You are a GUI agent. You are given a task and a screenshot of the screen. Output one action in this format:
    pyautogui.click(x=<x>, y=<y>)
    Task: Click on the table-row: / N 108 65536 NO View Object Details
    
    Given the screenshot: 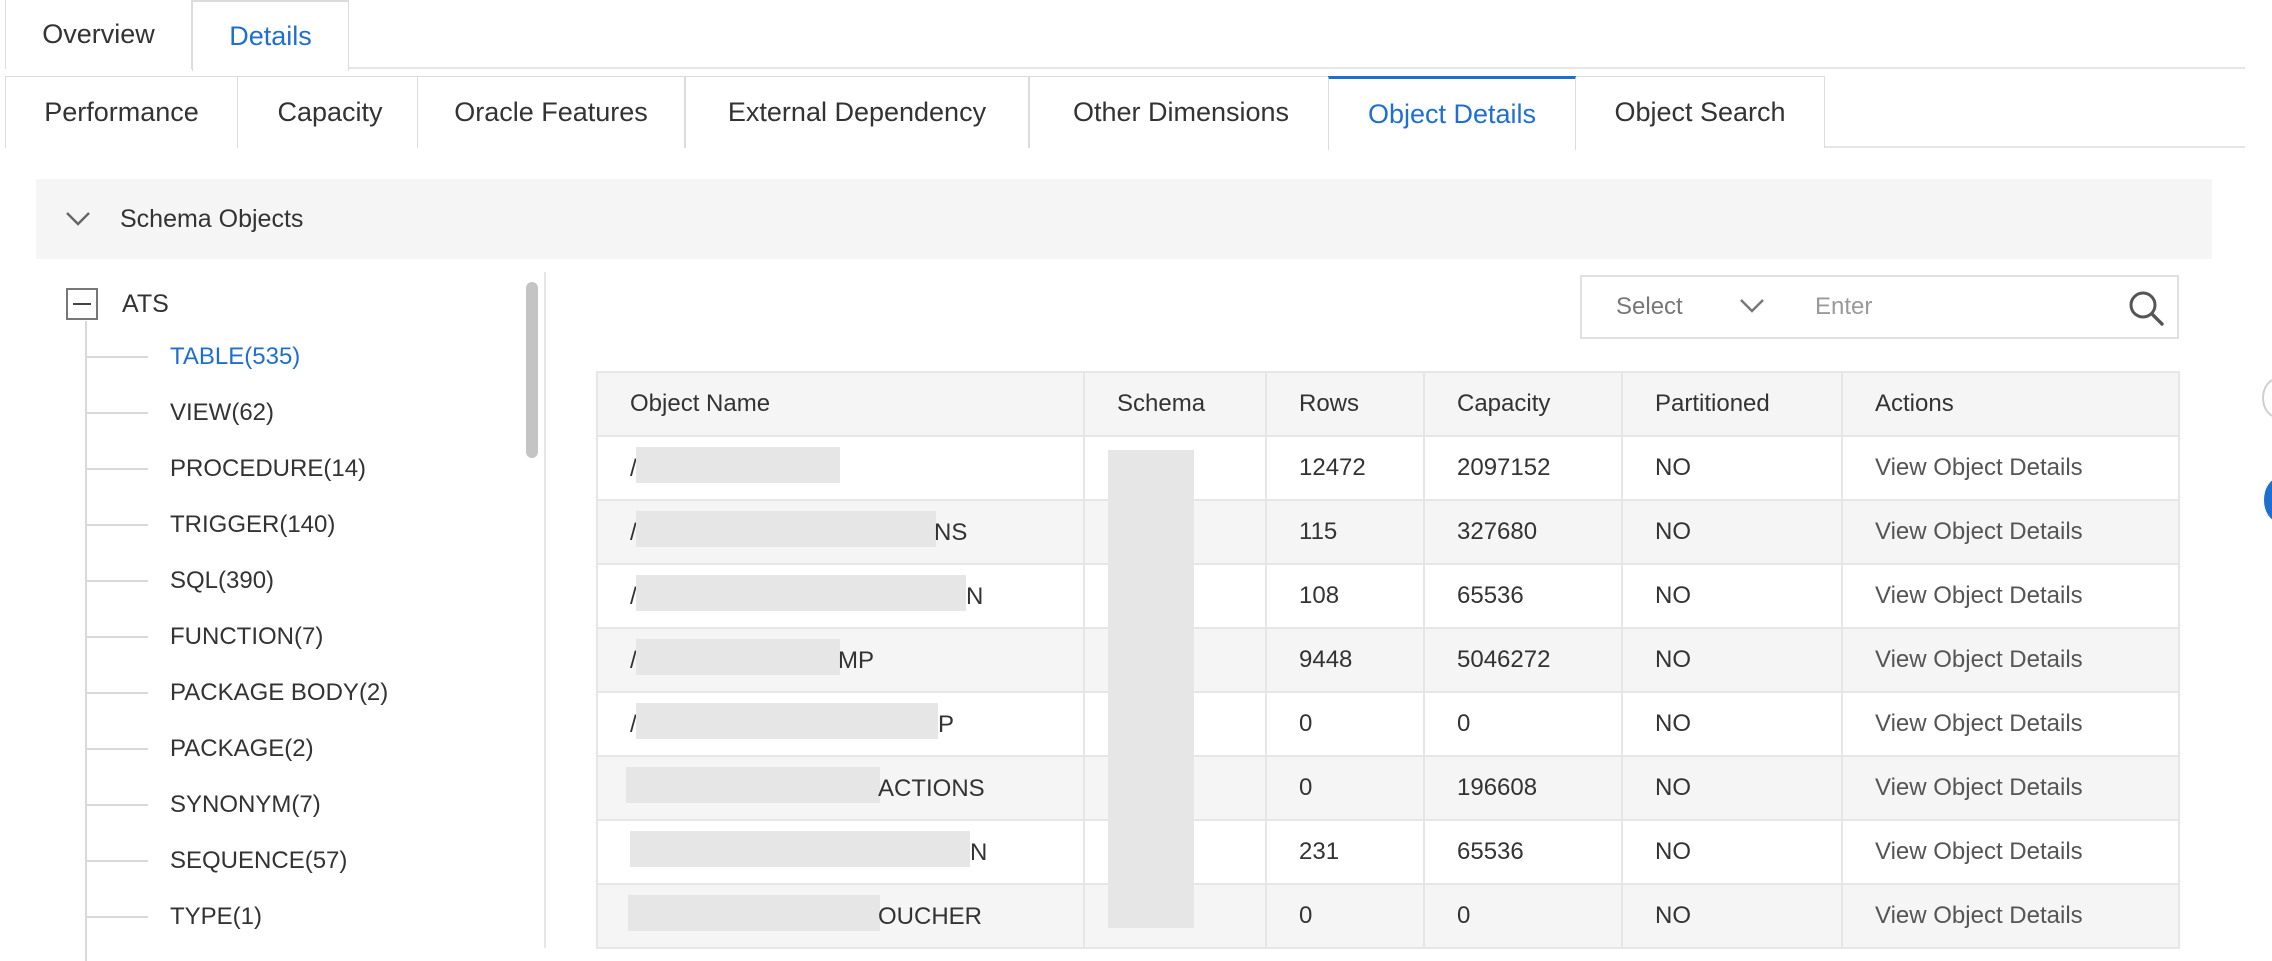 What is the action you would take?
    pyautogui.click(x=1388, y=597)
    